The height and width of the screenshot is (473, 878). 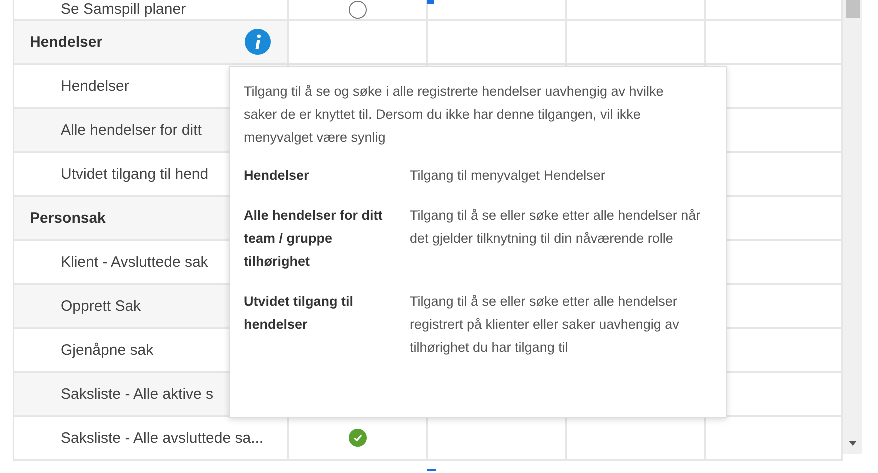 What do you see at coordinates (123, 9) in the screenshot?
I see `permission-label: Se Samspill planer` at bounding box center [123, 9].